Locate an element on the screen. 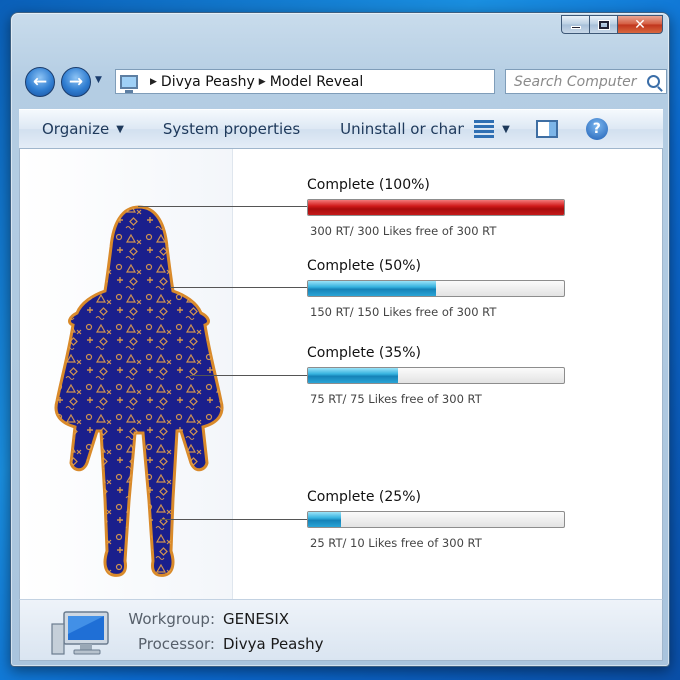 The width and height of the screenshot is (680, 680). close-icon: ✕ is located at coordinates (640, 24).